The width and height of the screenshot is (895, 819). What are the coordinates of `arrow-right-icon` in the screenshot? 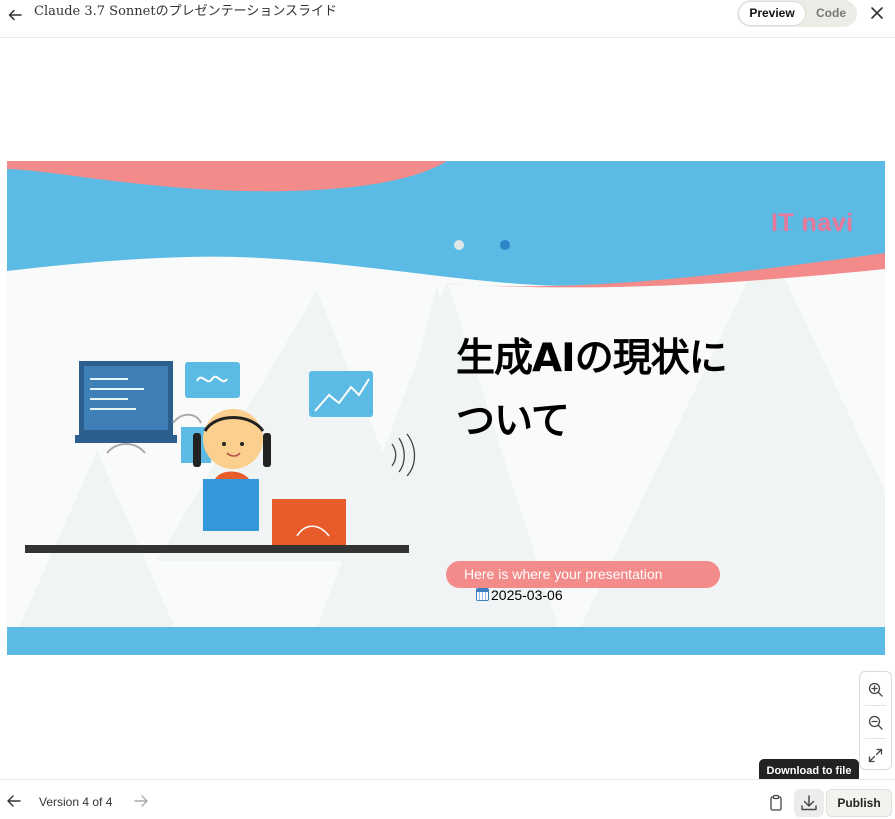 It's located at (141, 801).